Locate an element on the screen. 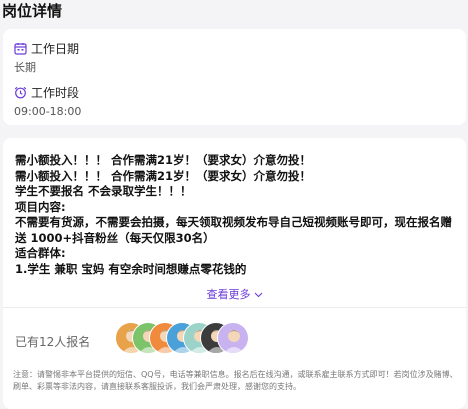  page-title: 岗位详情 is located at coordinates (32, 11).